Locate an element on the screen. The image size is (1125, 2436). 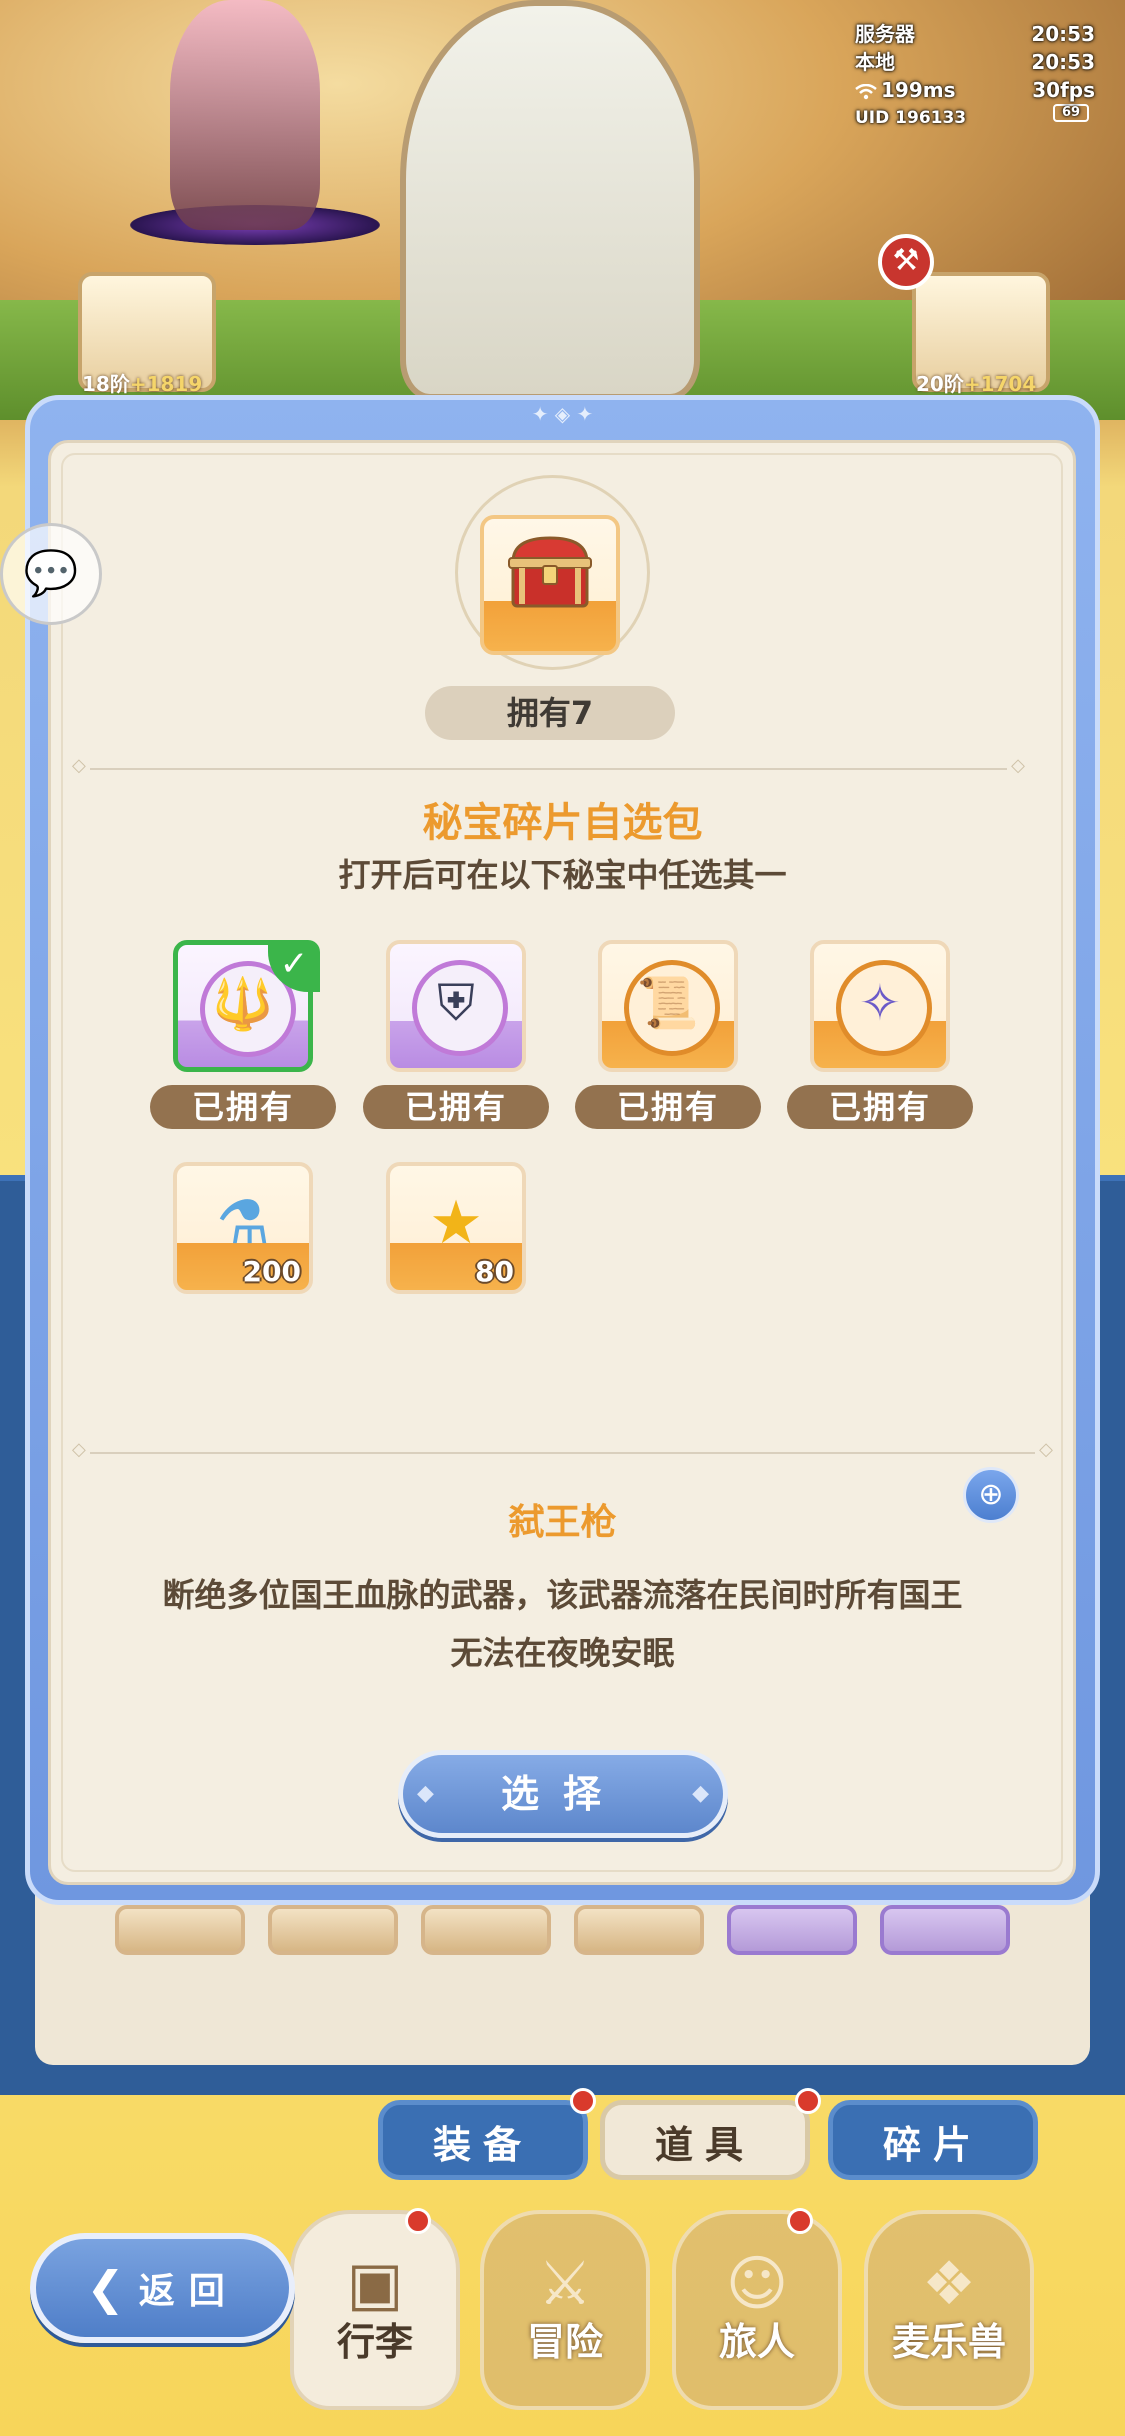
option-potion-vial: ⚗ 200 is located at coordinates (243, 1228).